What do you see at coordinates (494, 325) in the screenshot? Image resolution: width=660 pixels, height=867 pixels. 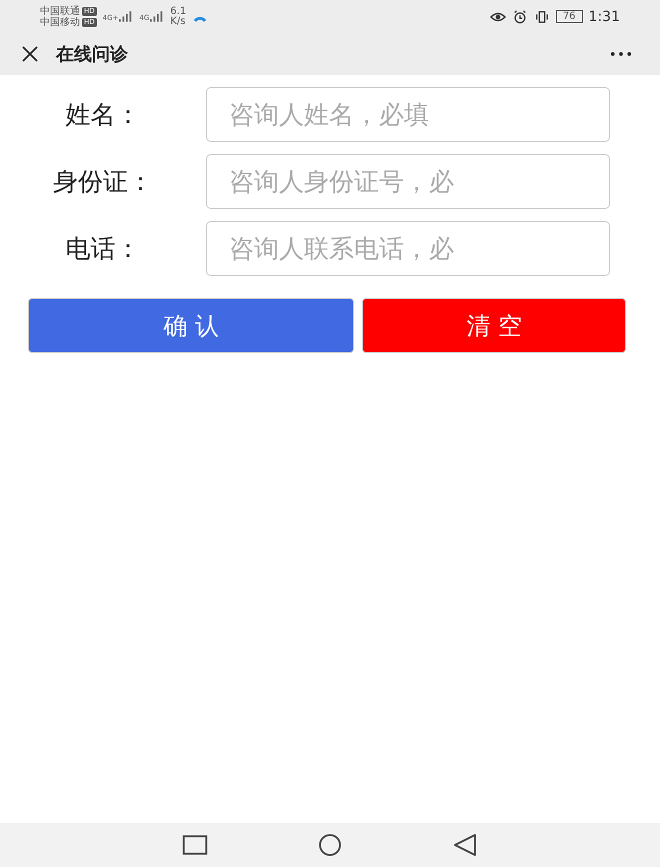 I see `clear-button: 清 空` at bounding box center [494, 325].